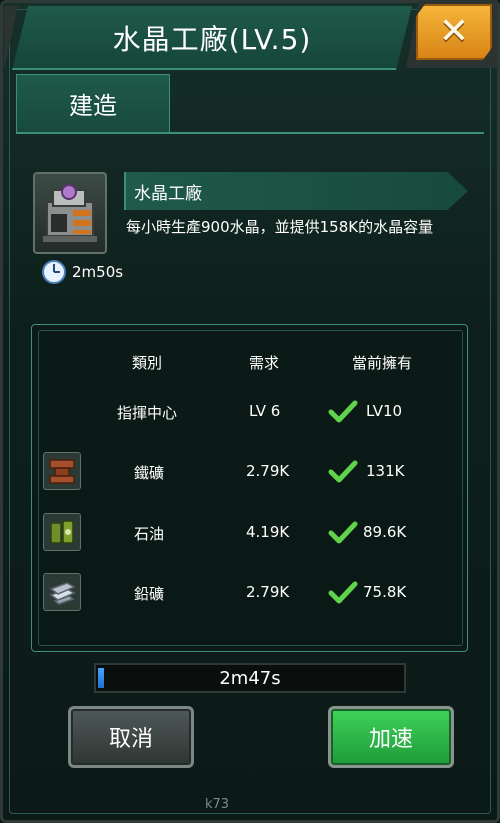  Describe the element at coordinates (98, 272) in the screenshot. I see `build-time: 2m50s` at that location.